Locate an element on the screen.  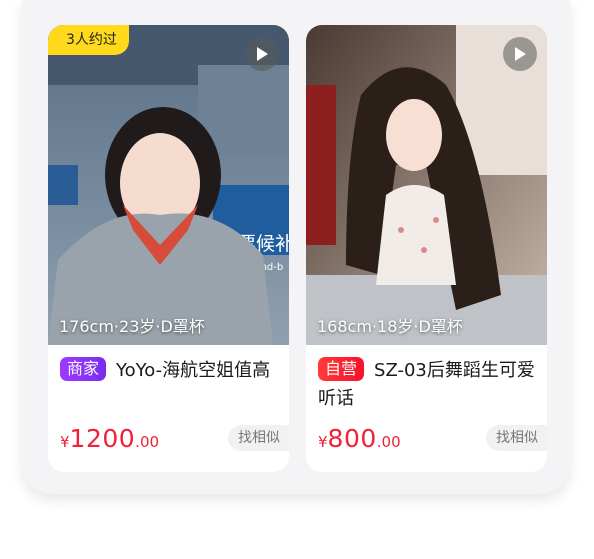
booked-count-tag: 3人约过 is located at coordinates (88, 40).